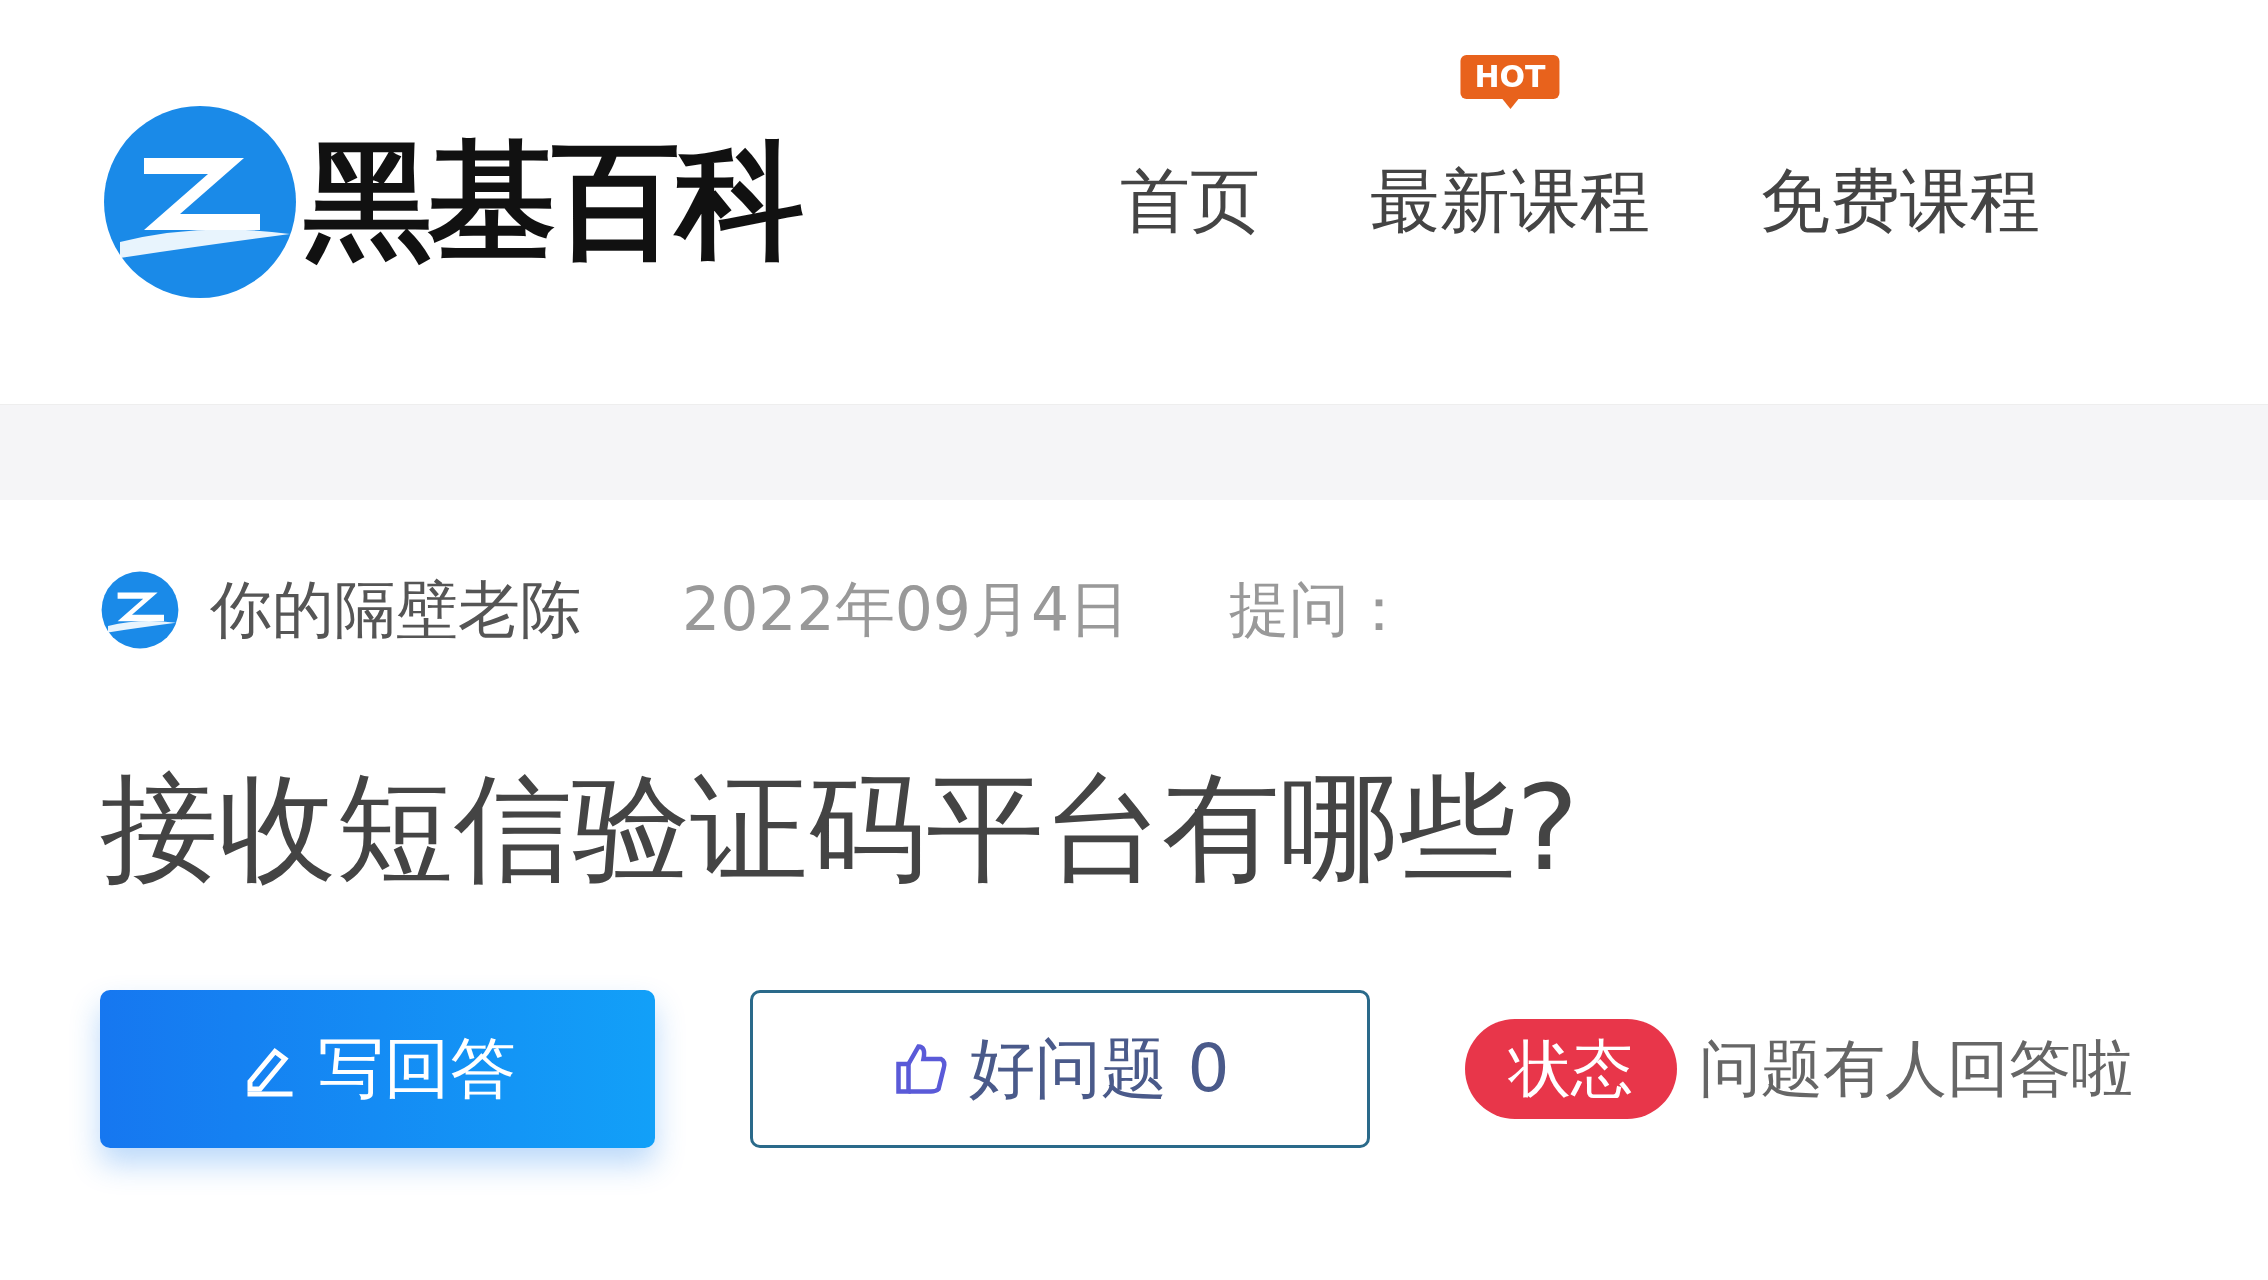 Image resolution: width=2268 pixels, height=1280 pixels. I want to click on good-question-button: 好问题 0, so click(1060, 1069).